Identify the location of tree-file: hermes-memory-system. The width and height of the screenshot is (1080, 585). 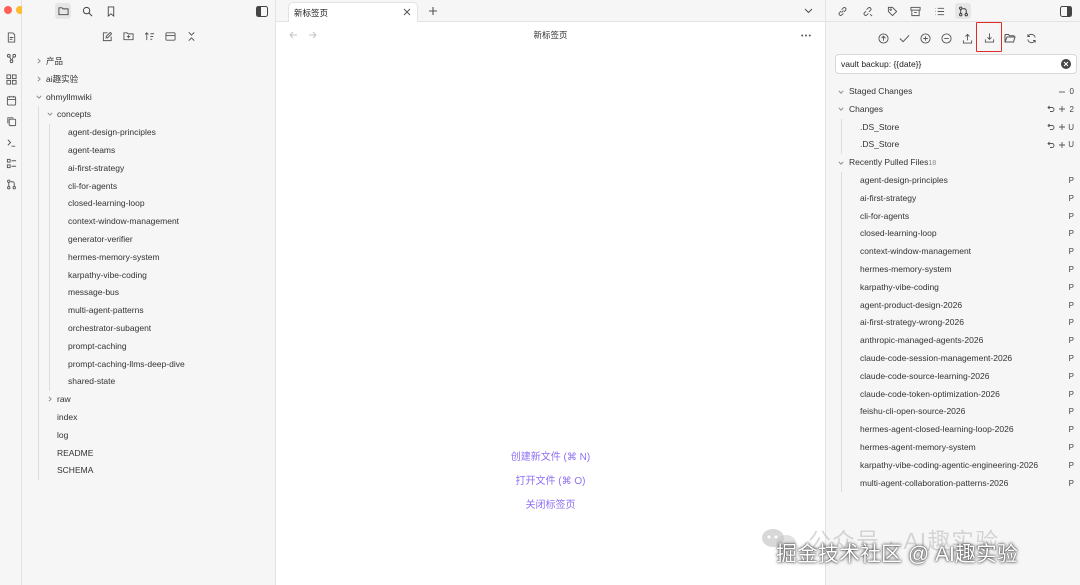
(114, 257).